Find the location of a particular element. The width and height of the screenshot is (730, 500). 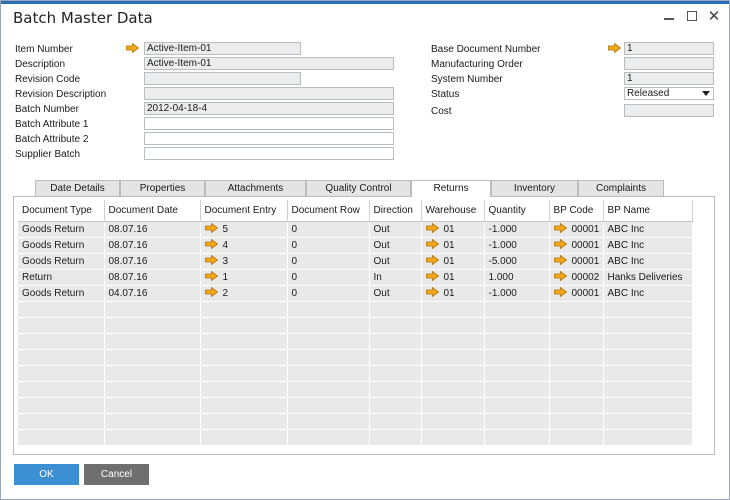

tab-returns: Returns is located at coordinates (451, 188).